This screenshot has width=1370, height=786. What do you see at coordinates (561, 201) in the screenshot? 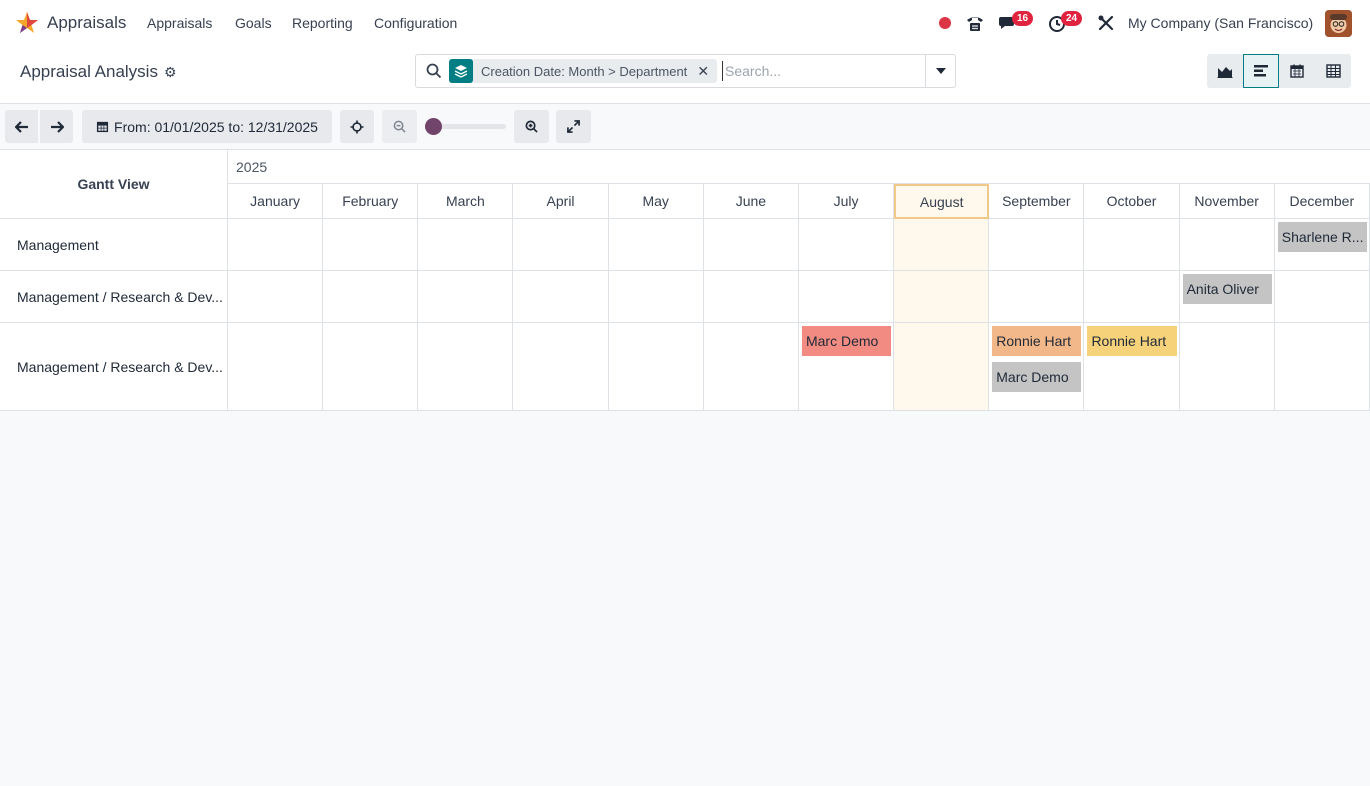
I see `month-header-april: April` at bounding box center [561, 201].